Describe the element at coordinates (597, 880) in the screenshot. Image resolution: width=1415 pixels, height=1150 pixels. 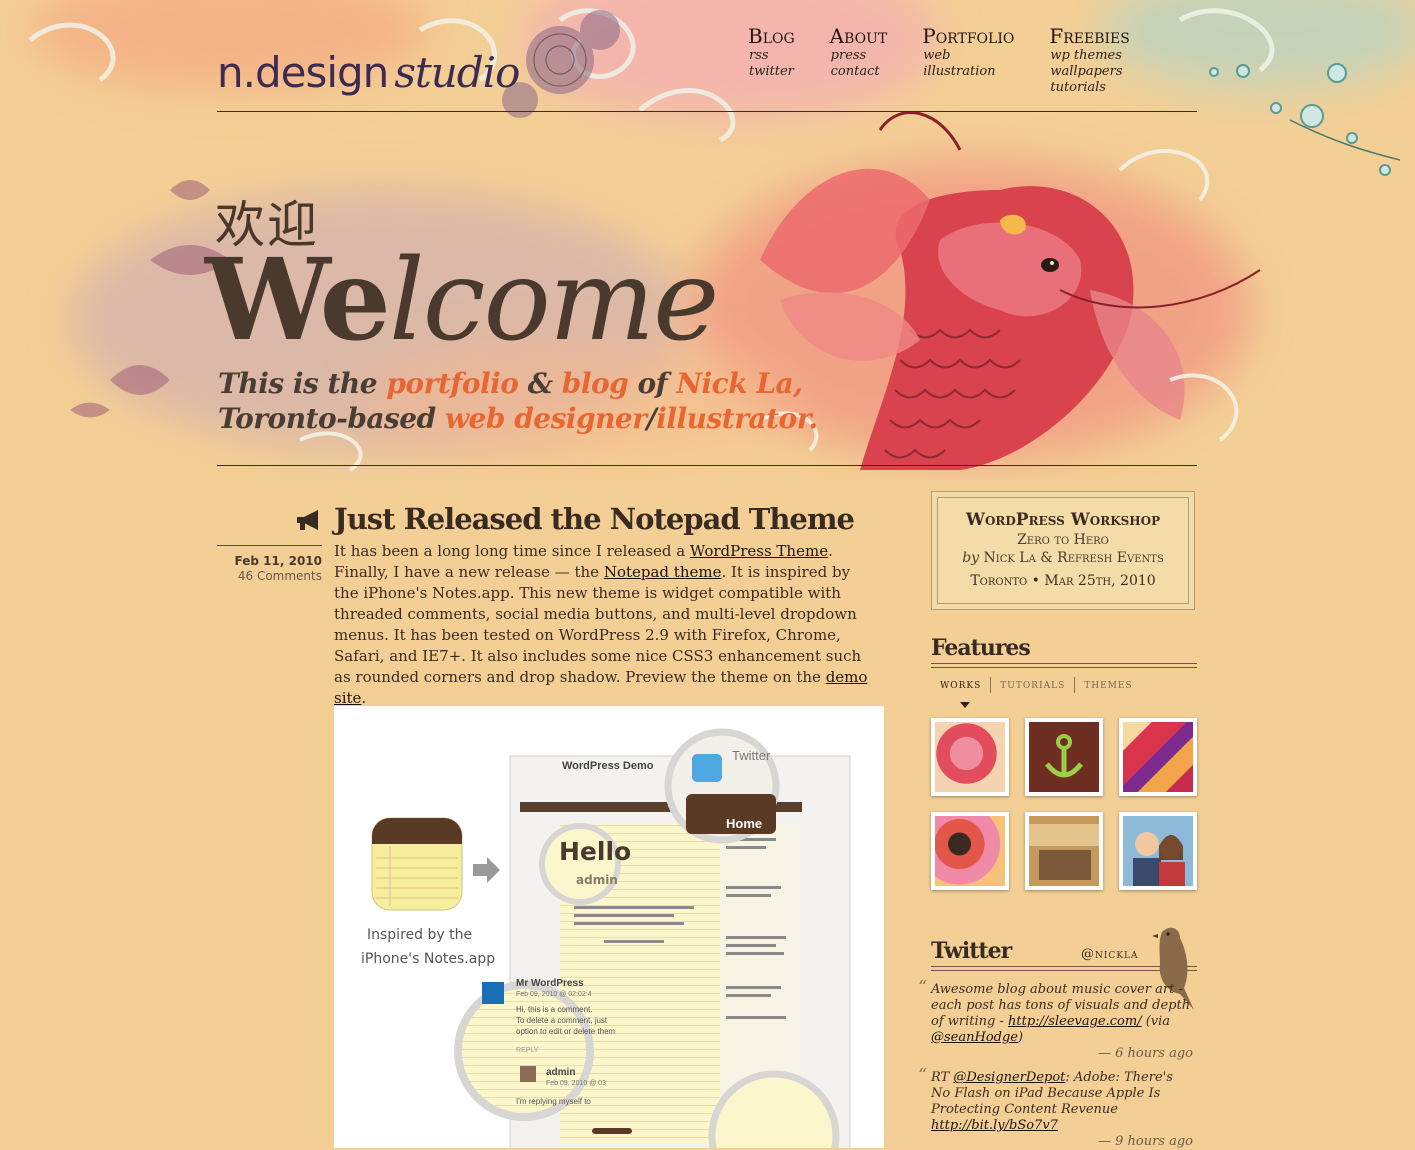
I see `admin-text: admin` at that location.